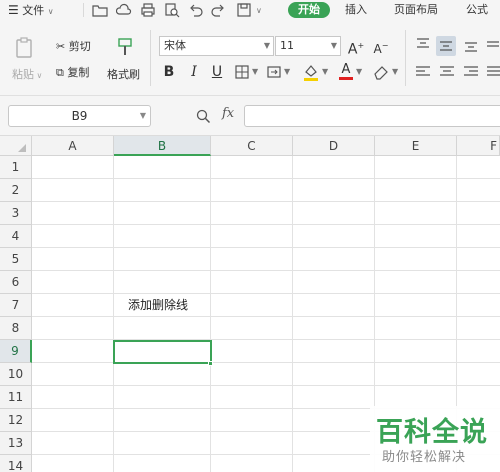 This screenshot has height=472, width=500. What do you see at coordinates (447, 72) in the screenshot?
I see `align-center-icon` at bounding box center [447, 72].